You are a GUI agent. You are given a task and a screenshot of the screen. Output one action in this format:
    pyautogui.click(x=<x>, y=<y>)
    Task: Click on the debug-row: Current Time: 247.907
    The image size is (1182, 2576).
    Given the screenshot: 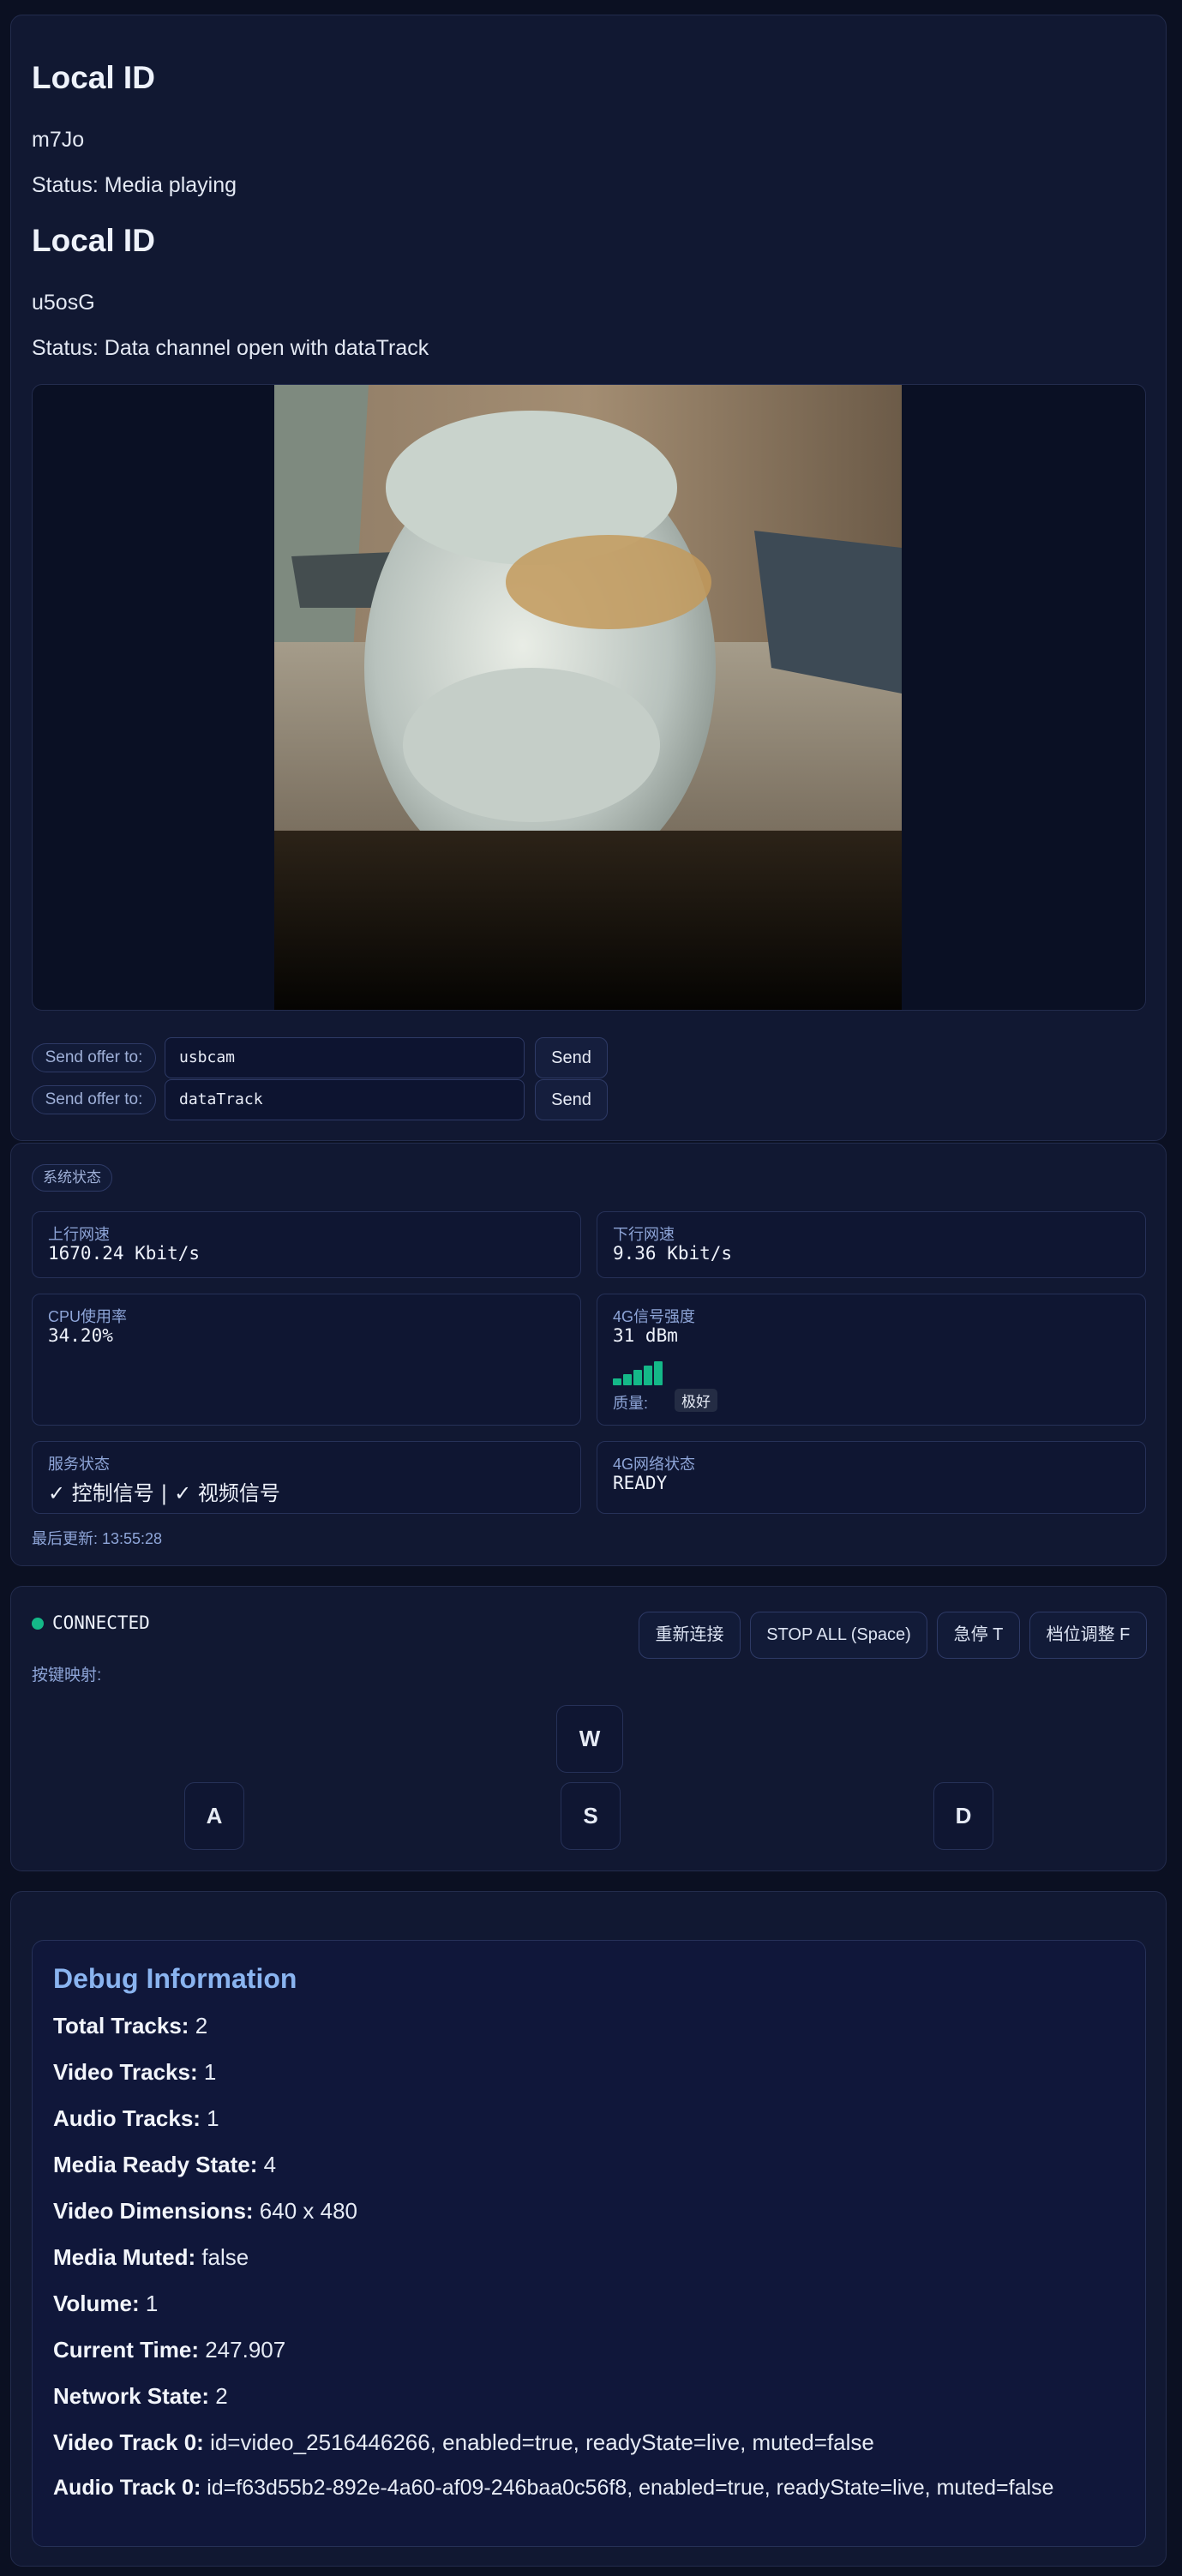 What is the action you would take?
    pyautogui.click(x=169, y=2350)
    